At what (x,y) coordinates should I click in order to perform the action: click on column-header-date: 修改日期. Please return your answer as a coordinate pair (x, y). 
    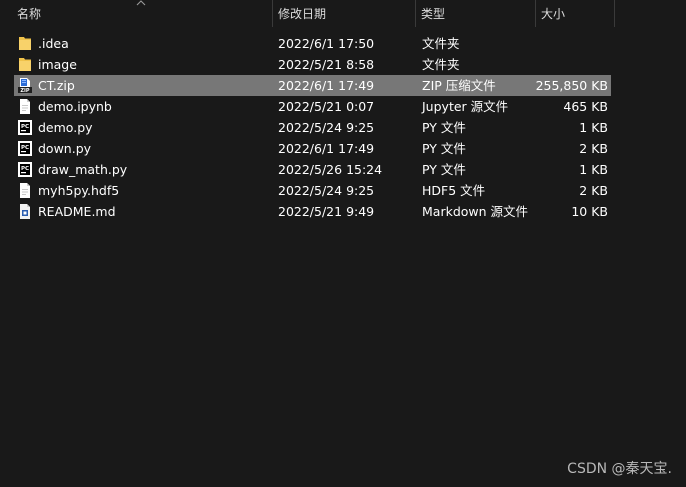
    Looking at the image, I should click on (344, 13).